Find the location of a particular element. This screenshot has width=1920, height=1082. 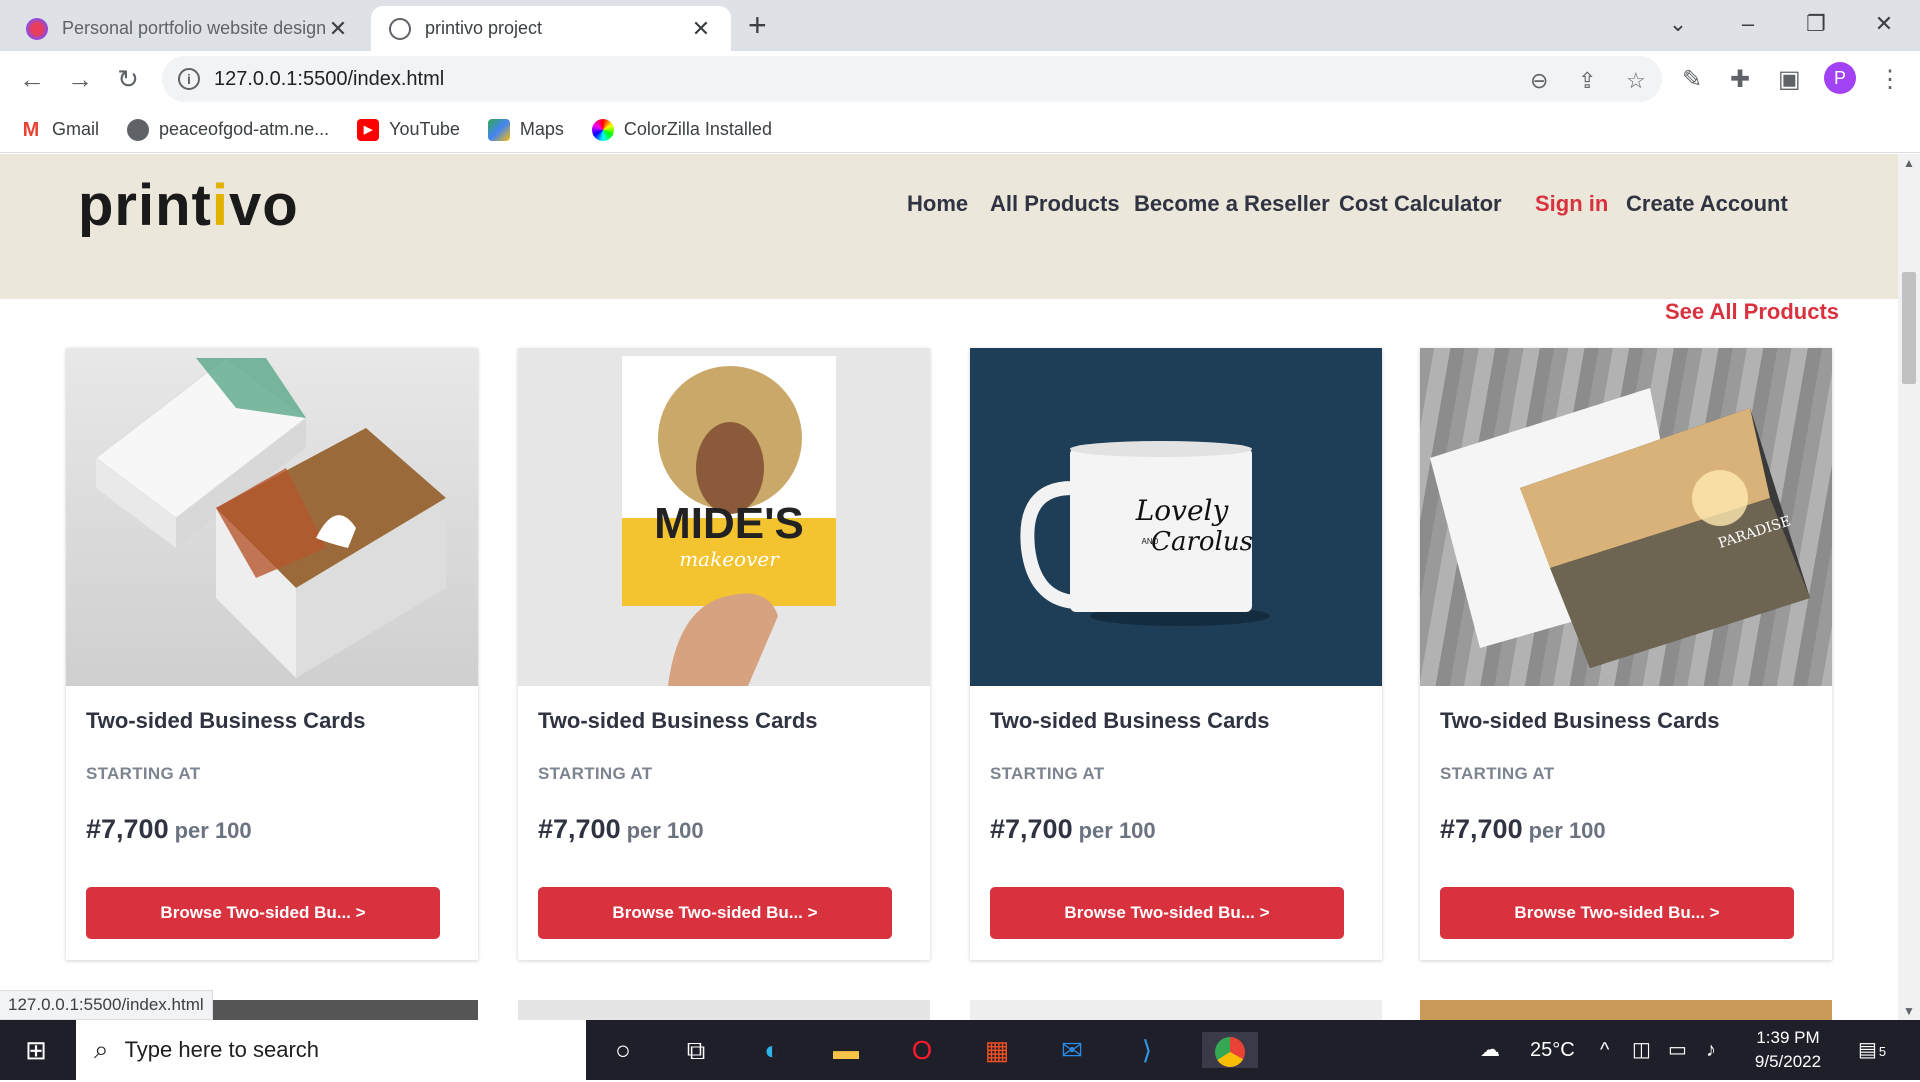

opera-icon: O is located at coordinates (922, 1050).